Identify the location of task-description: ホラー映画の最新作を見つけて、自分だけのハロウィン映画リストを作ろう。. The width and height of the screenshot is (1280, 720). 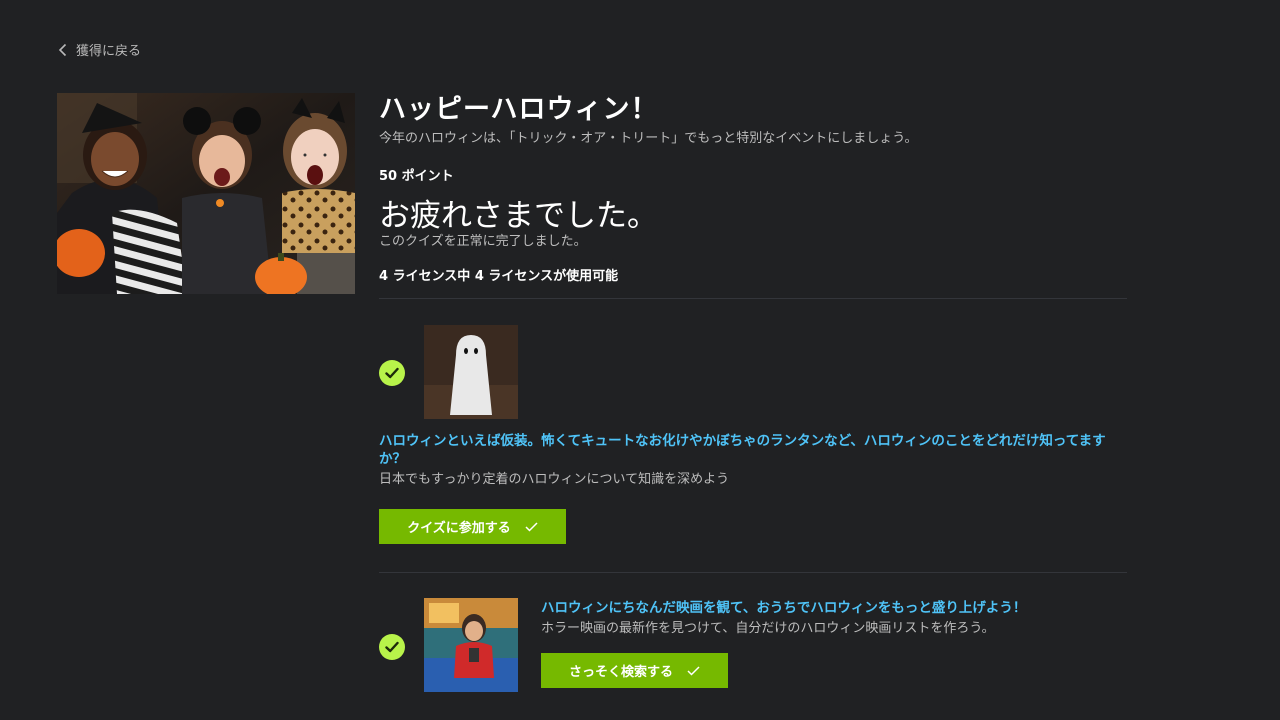
(768, 628).